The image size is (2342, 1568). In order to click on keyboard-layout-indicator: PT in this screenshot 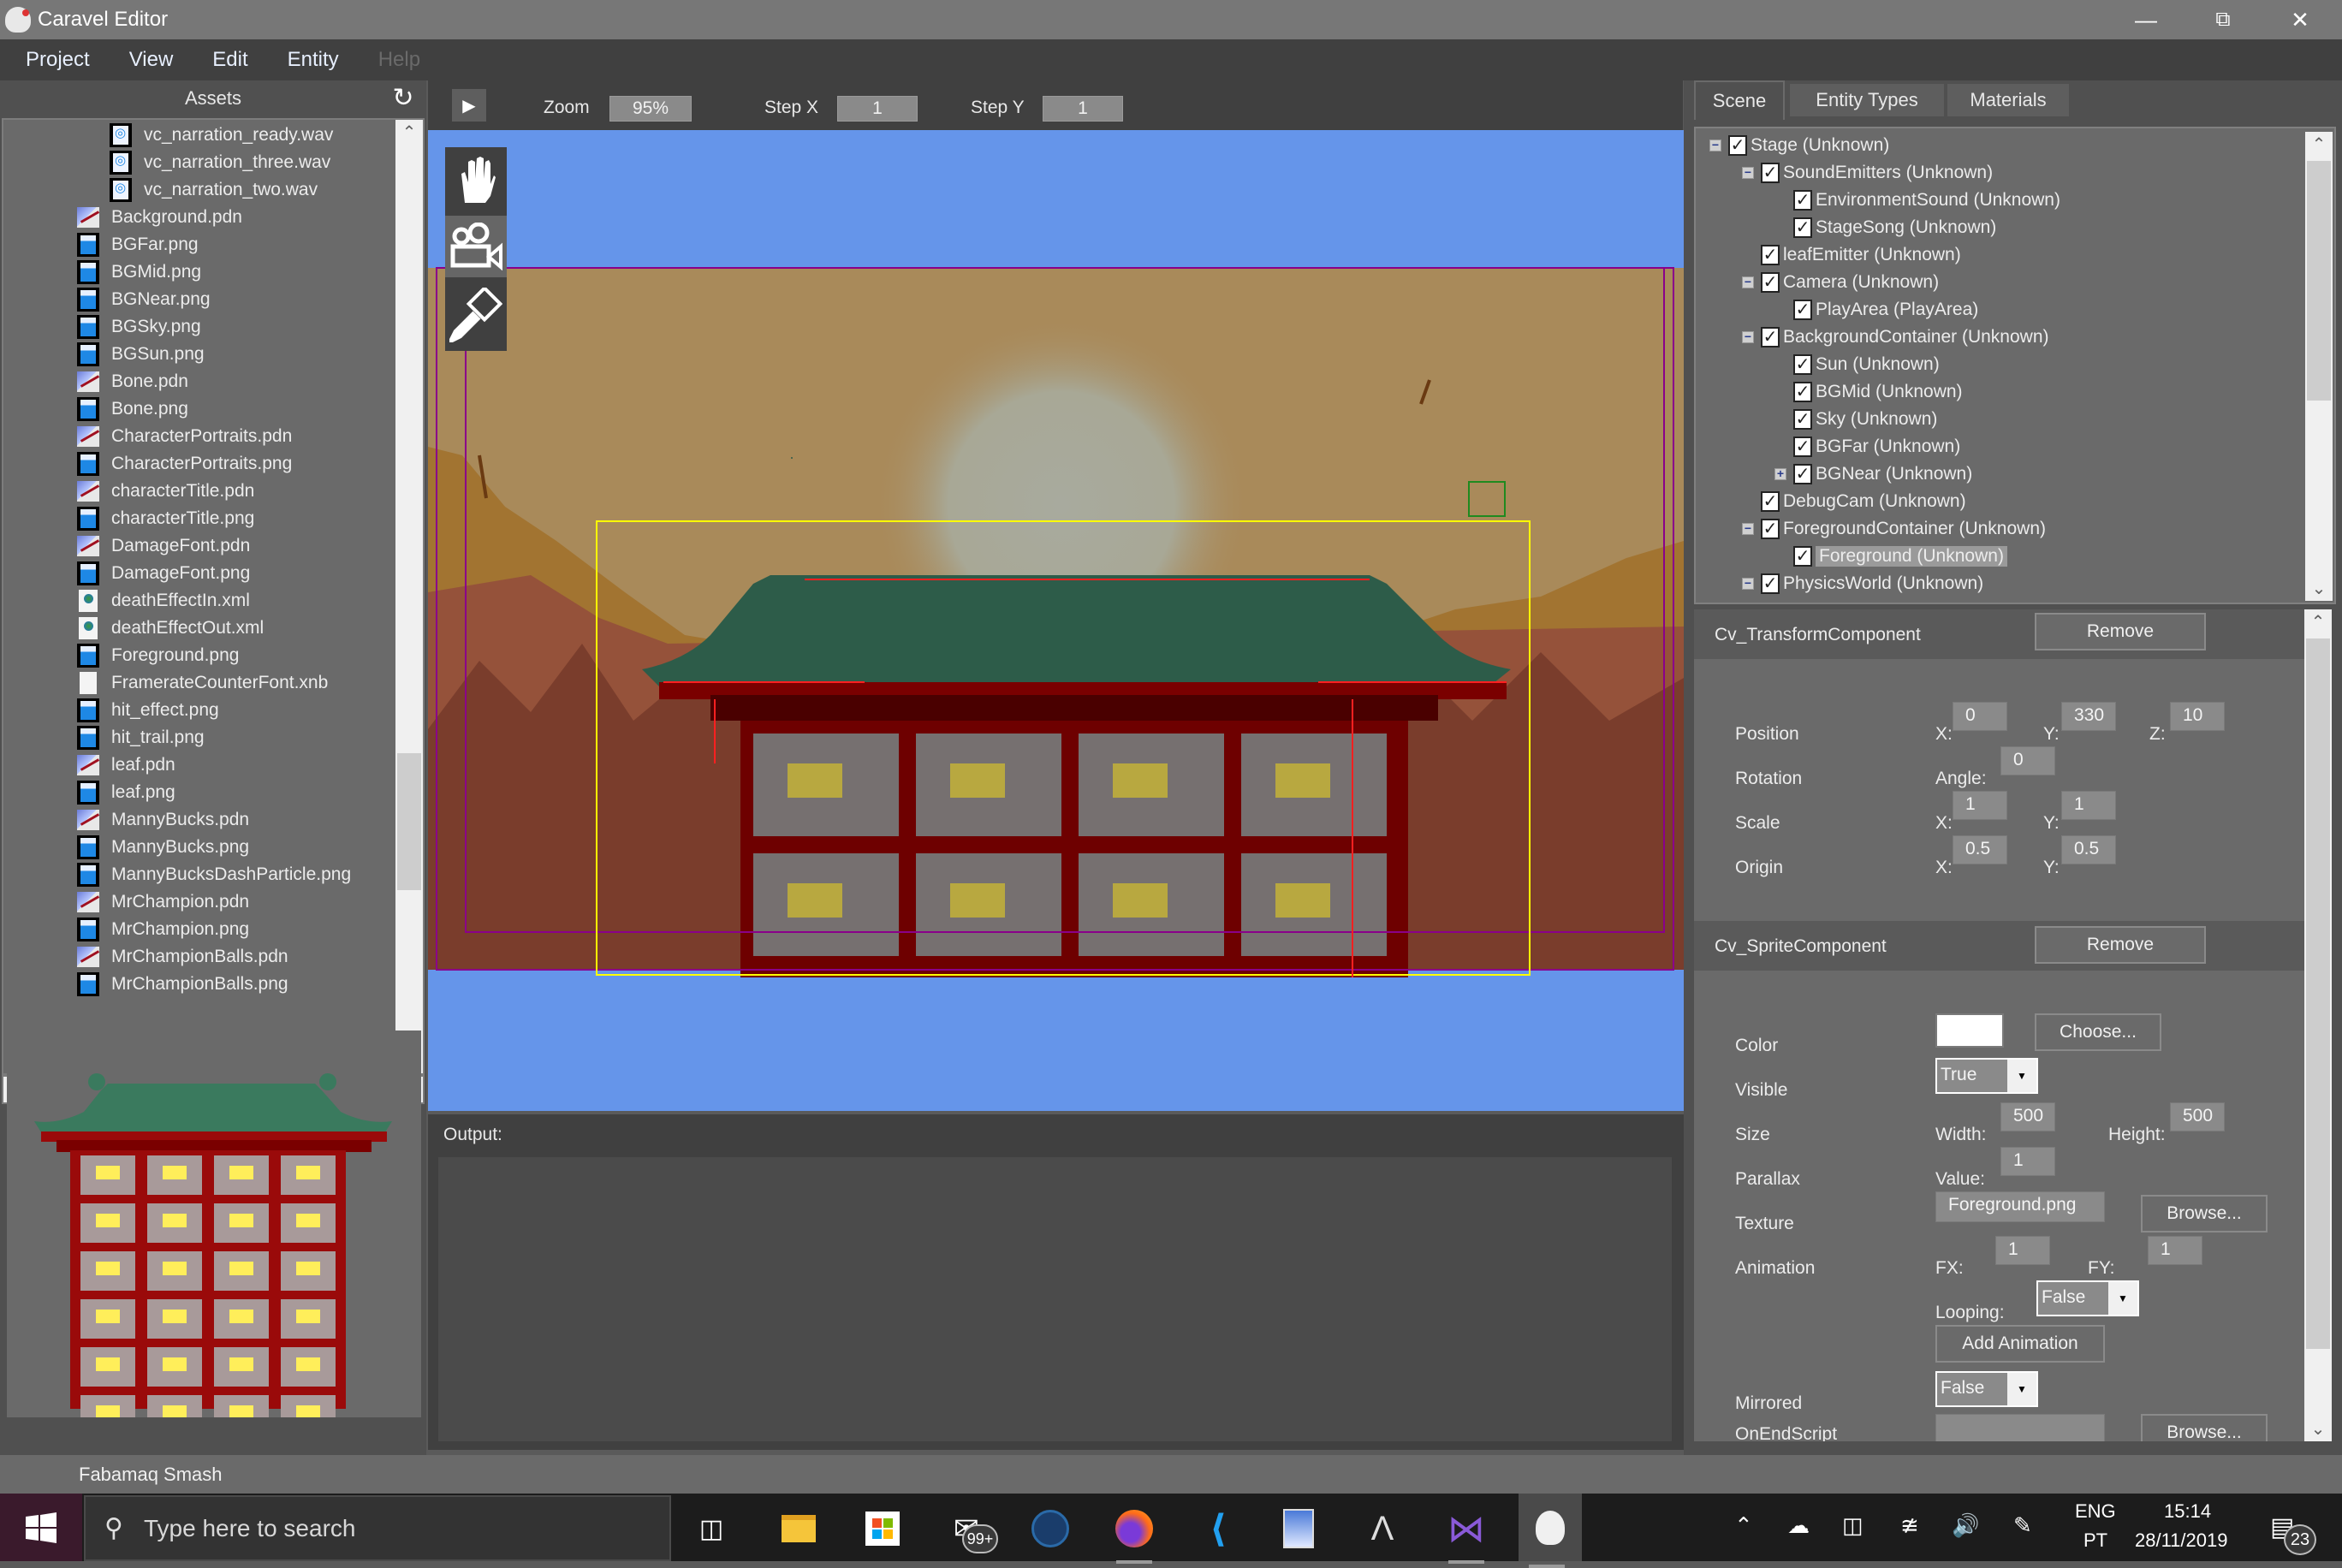, I will do `click(2095, 1540)`.